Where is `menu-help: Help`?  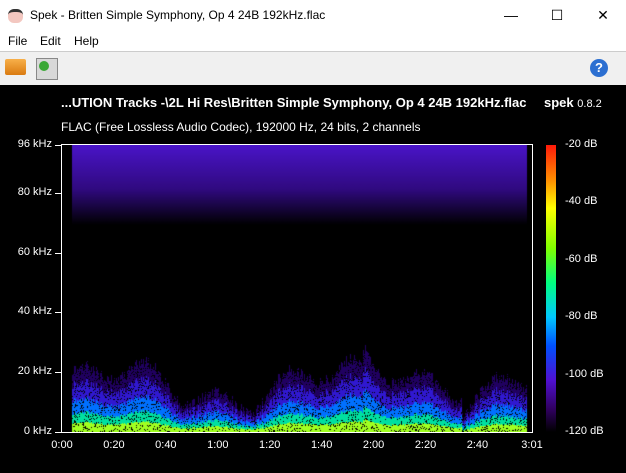 menu-help: Help is located at coordinates (86, 41).